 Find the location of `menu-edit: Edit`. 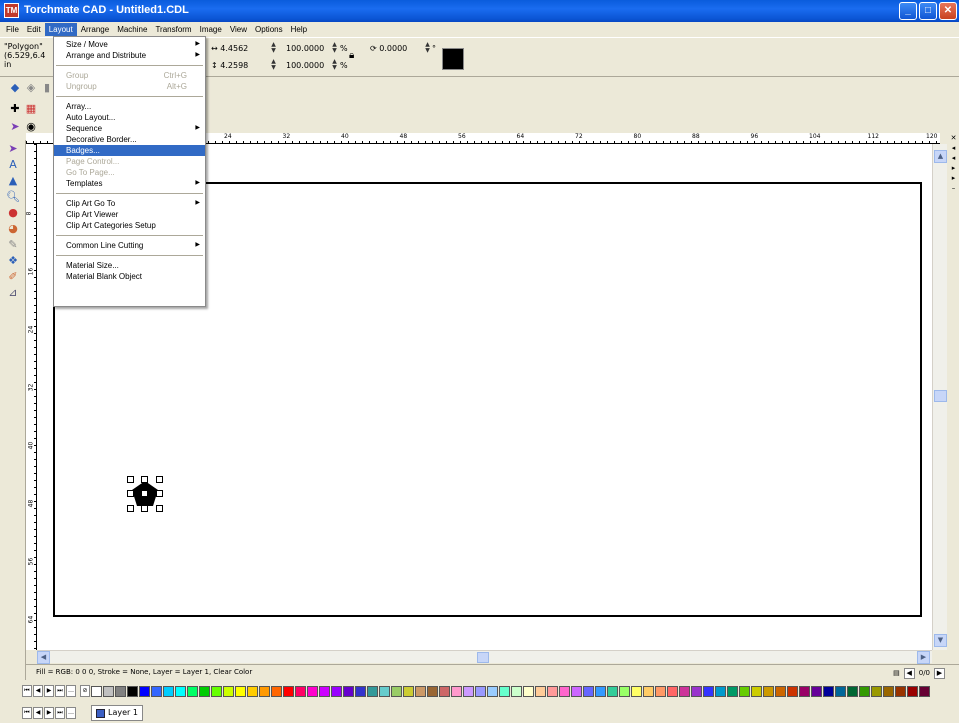

menu-edit: Edit is located at coordinates (34, 29).